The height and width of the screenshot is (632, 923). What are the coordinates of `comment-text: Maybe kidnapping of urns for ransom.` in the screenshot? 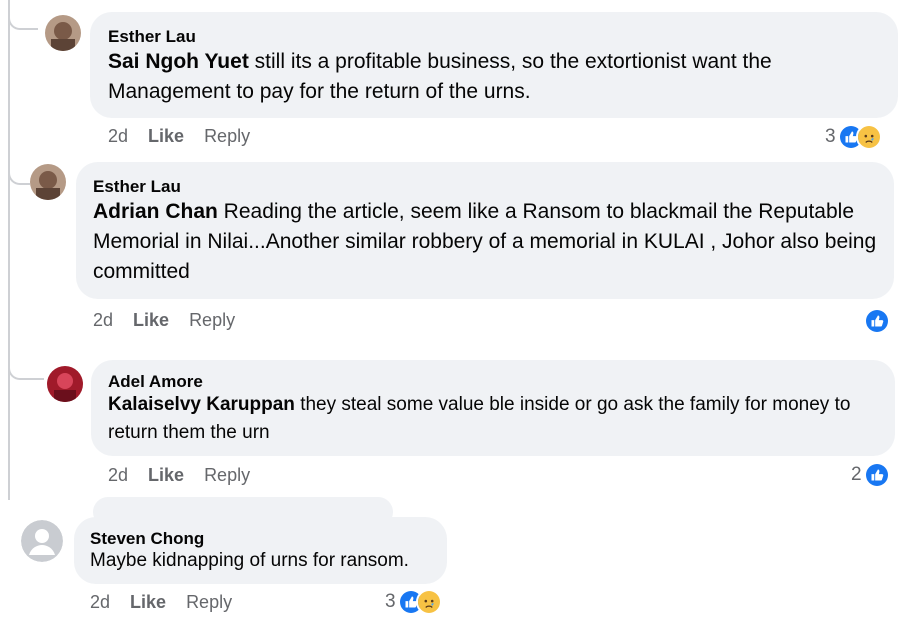 It's located at (265, 561).